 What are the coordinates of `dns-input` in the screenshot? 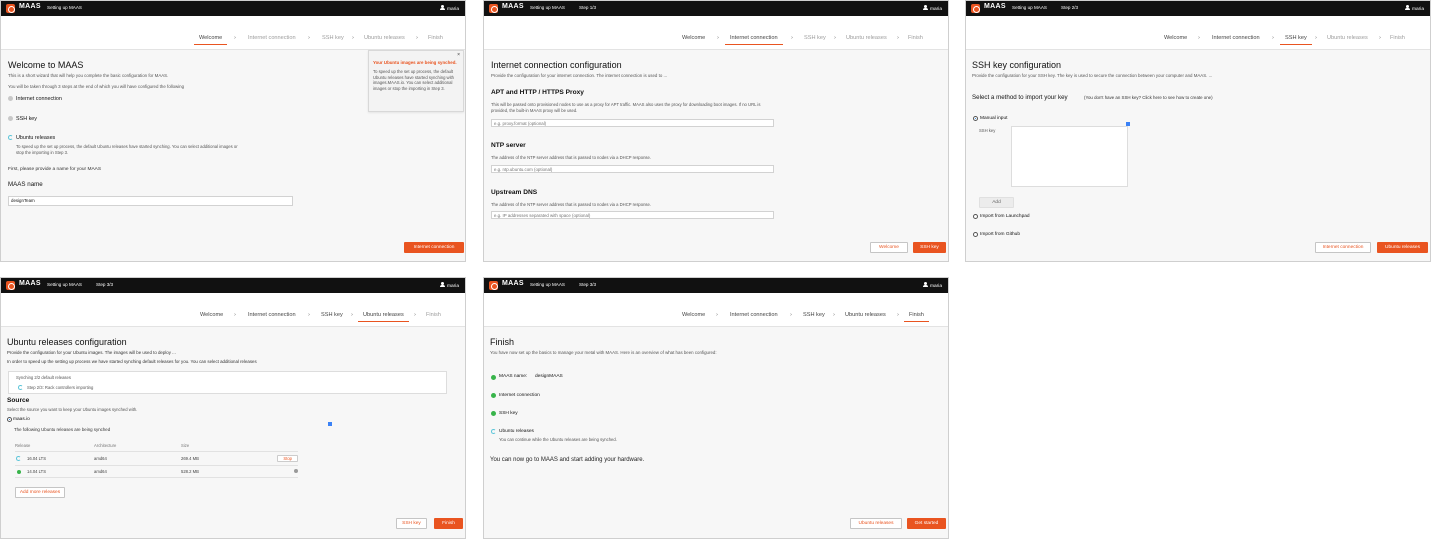 It's located at (632, 215).